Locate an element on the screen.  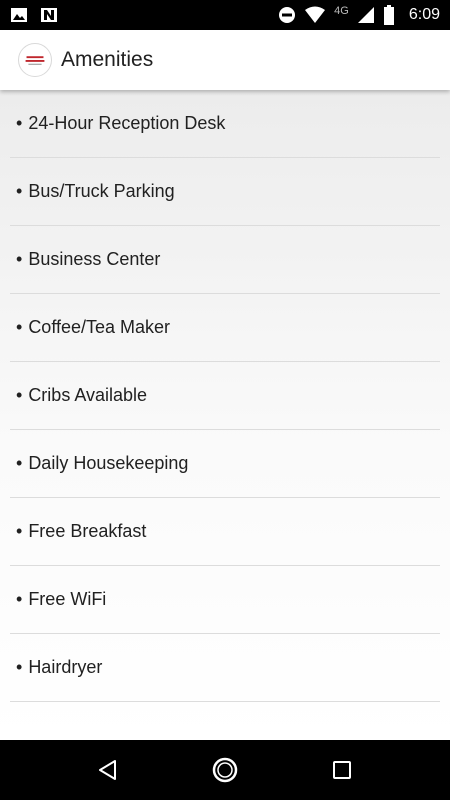
amenity-label: Daily Housekeeping is located at coordinates (108, 463).